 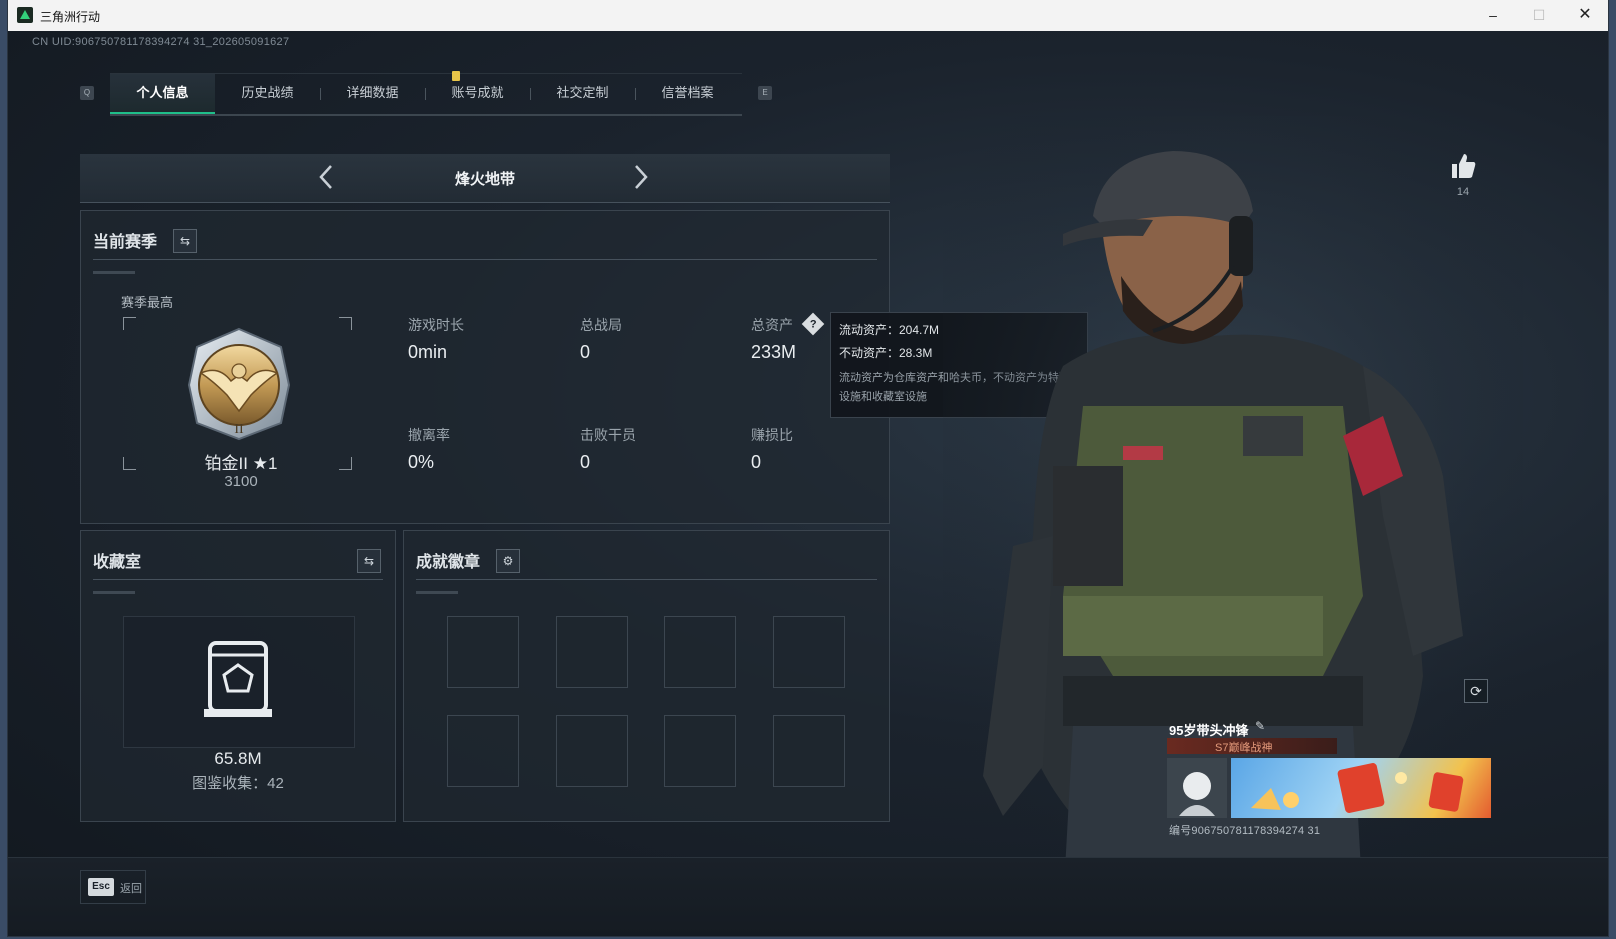 I want to click on prev-tab-key: Q, so click(x=87, y=93).